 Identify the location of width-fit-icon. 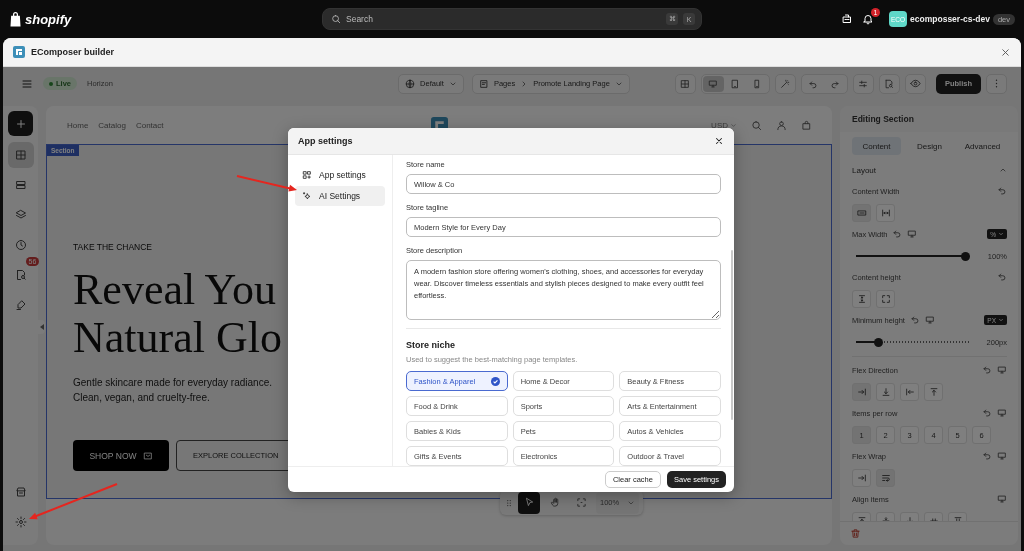
(861, 213).